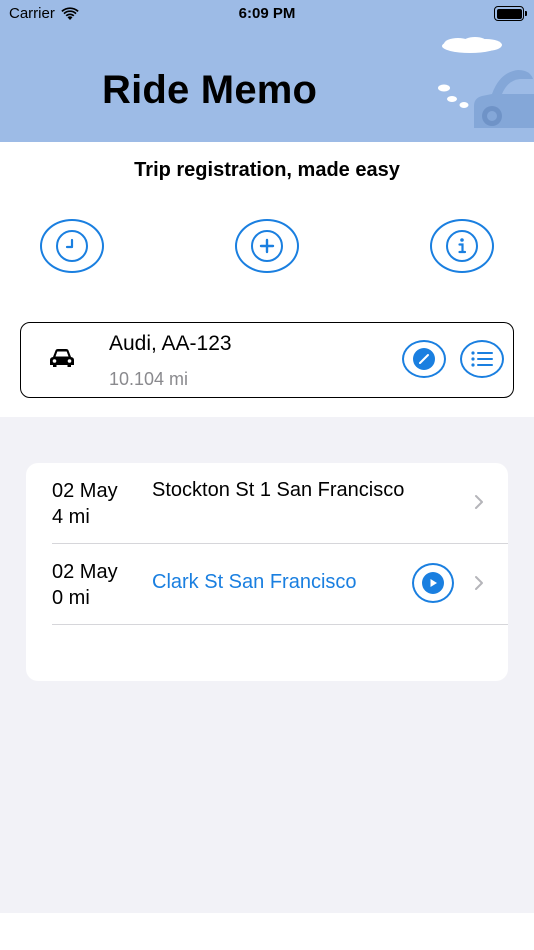 The height and width of the screenshot is (950, 534). I want to click on trip-address: Stockton St 1 San Francisco, so click(278, 490).